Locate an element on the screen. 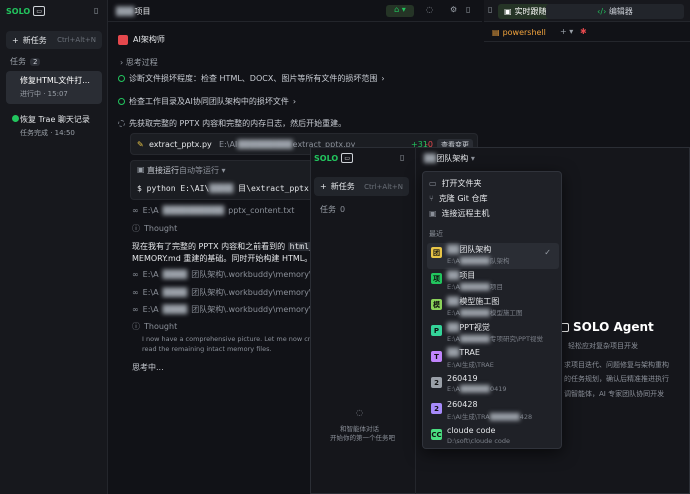  live-icon: ▣ is located at coordinates (508, 11).